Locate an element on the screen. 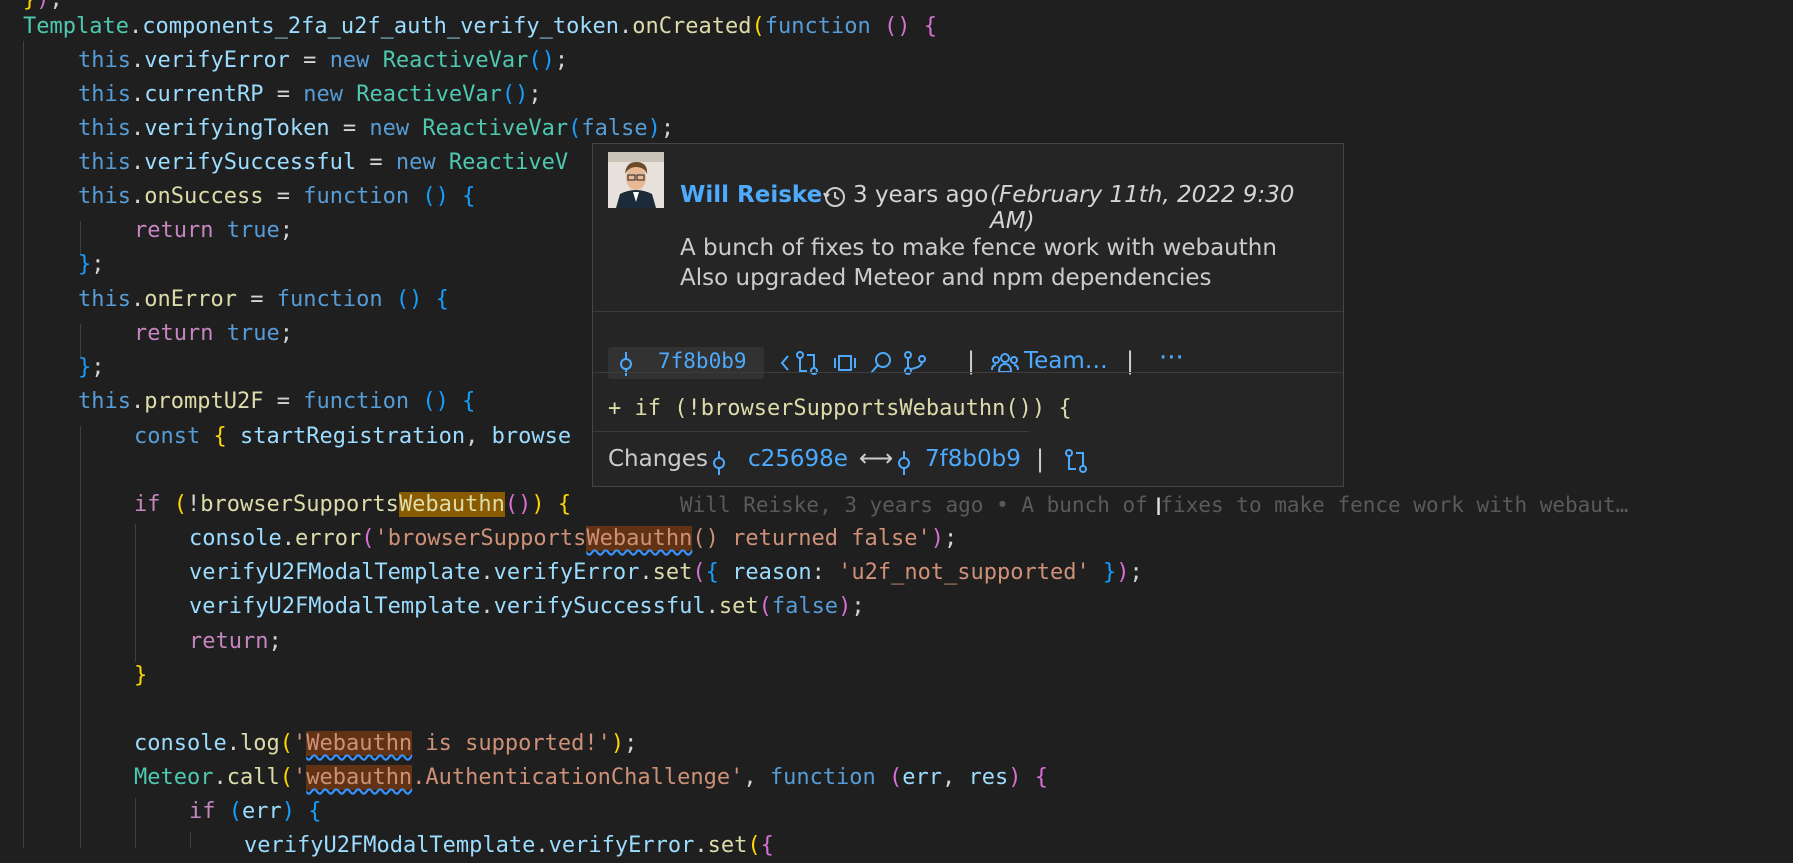 This screenshot has height=863, width=1793. more-icon: ··· is located at coordinates (1171, 358).